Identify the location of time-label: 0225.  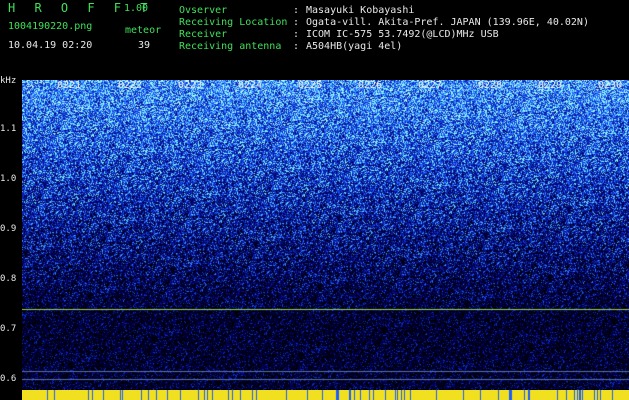
(310, 85).